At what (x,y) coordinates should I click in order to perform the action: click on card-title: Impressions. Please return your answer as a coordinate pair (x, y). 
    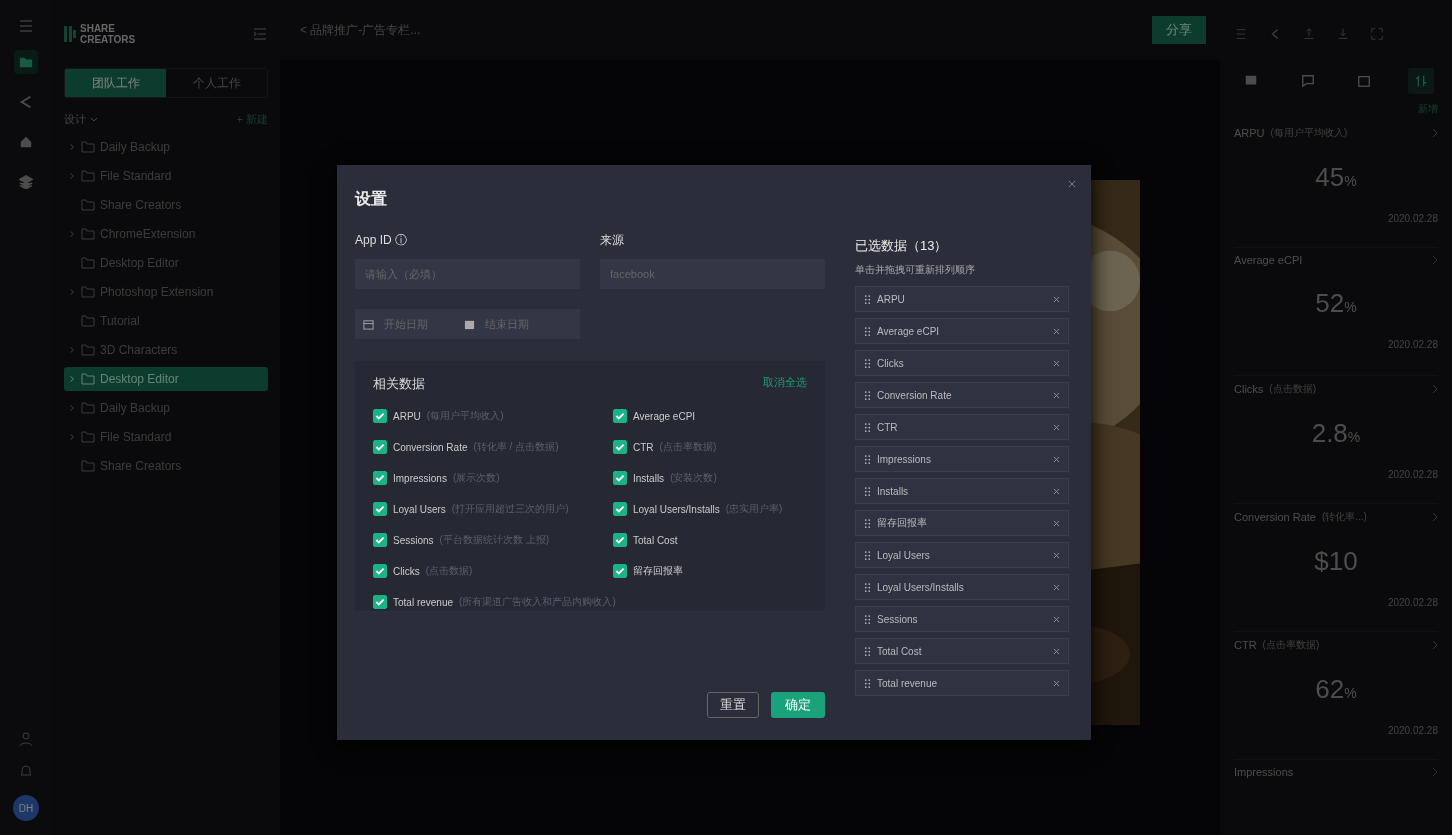
    Looking at the image, I should click on (1264, 772).